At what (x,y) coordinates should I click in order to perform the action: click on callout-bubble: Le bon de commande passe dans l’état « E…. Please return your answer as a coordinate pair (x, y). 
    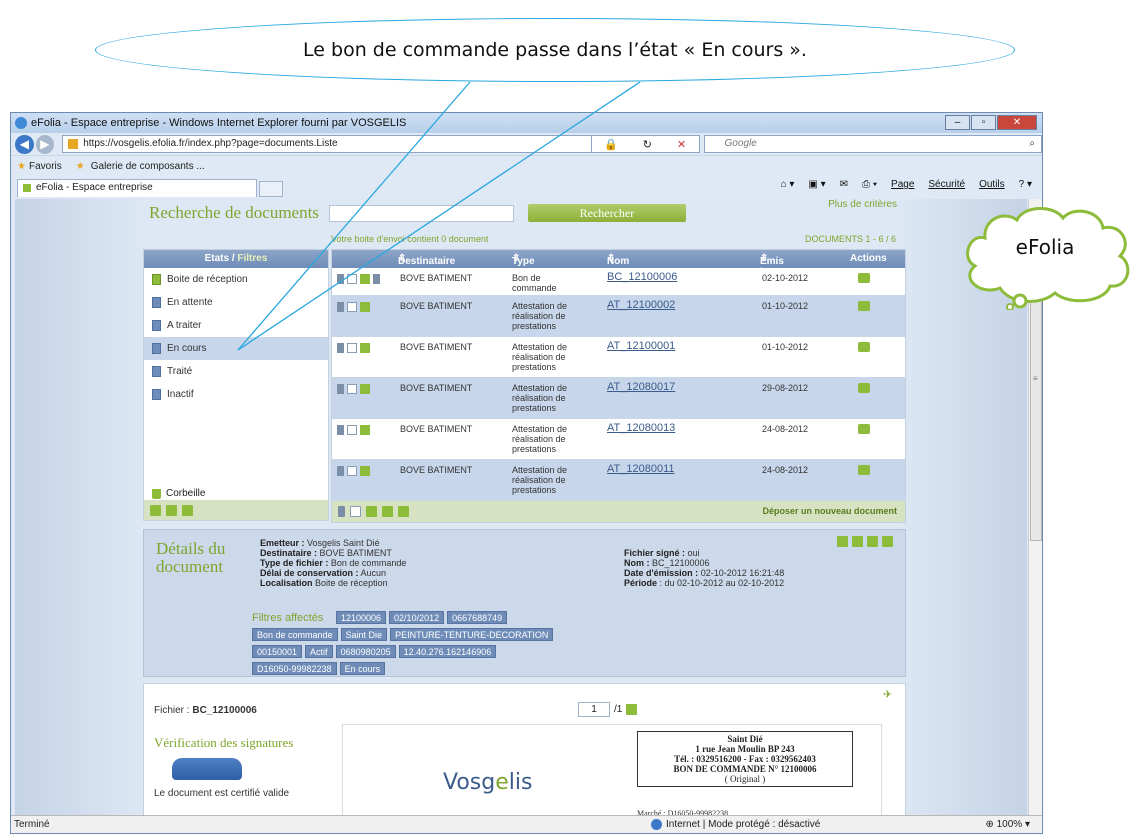
    Looking at the image, I should click on (555, 50).